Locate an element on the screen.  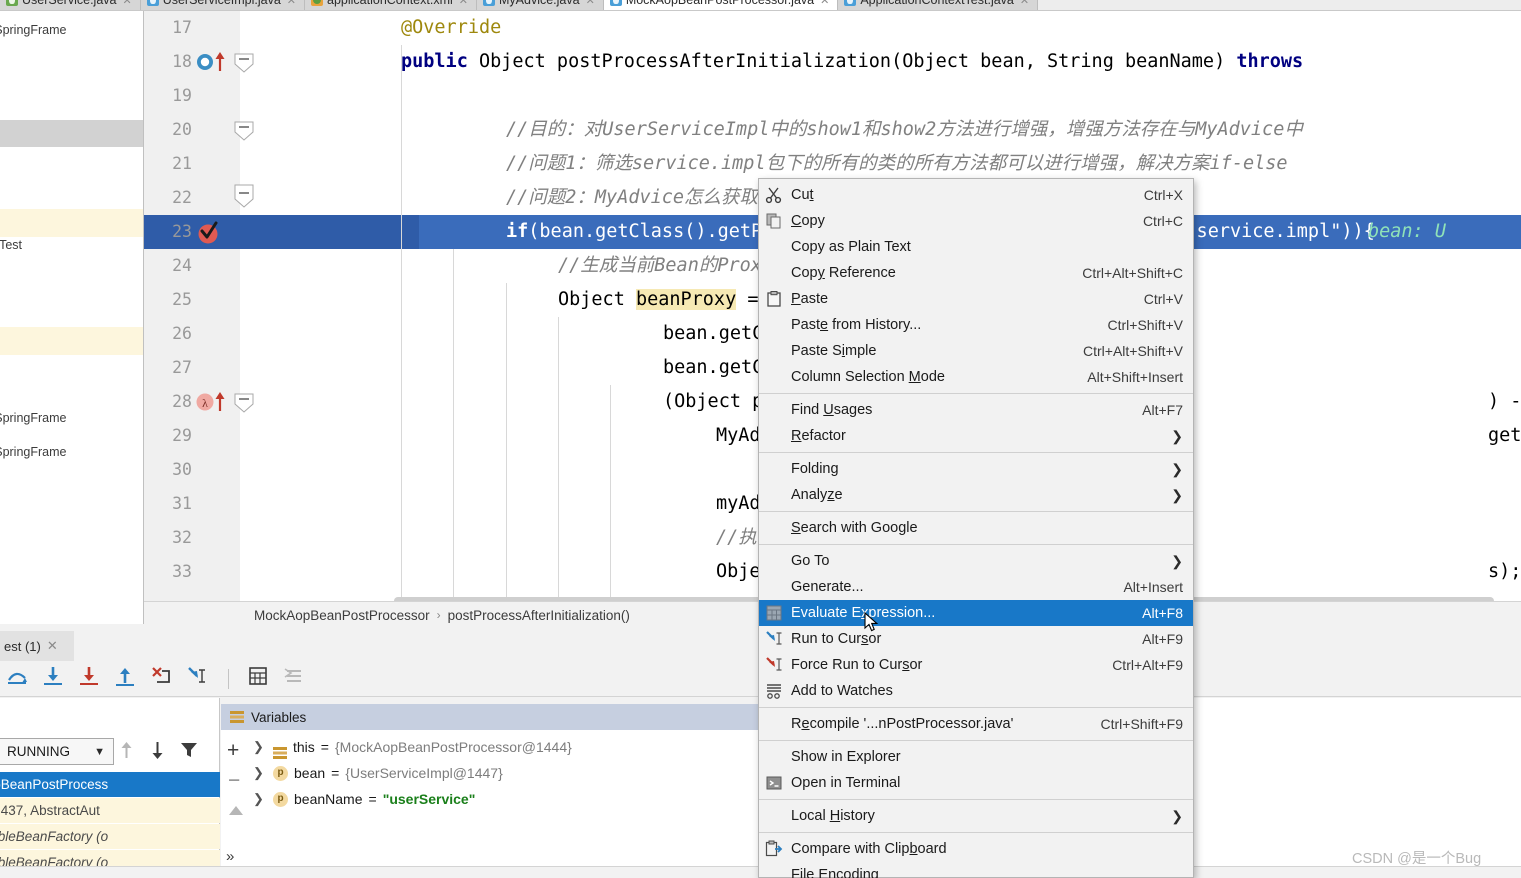
editor-fold-column is located at coordinates (264, 306).